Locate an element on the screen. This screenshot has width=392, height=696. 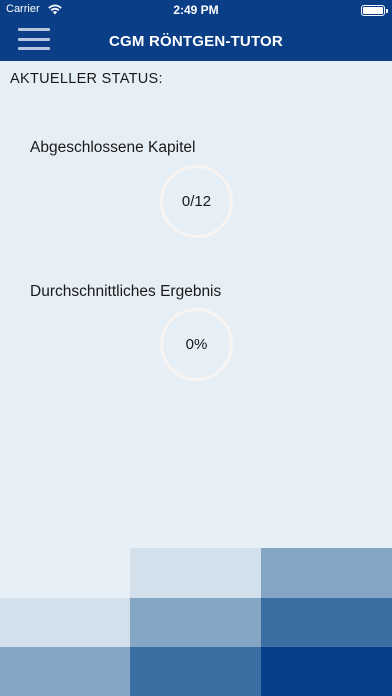
completed-chapters-label: Abgeschlossene Kapitel is located at coordinates (113, 147).